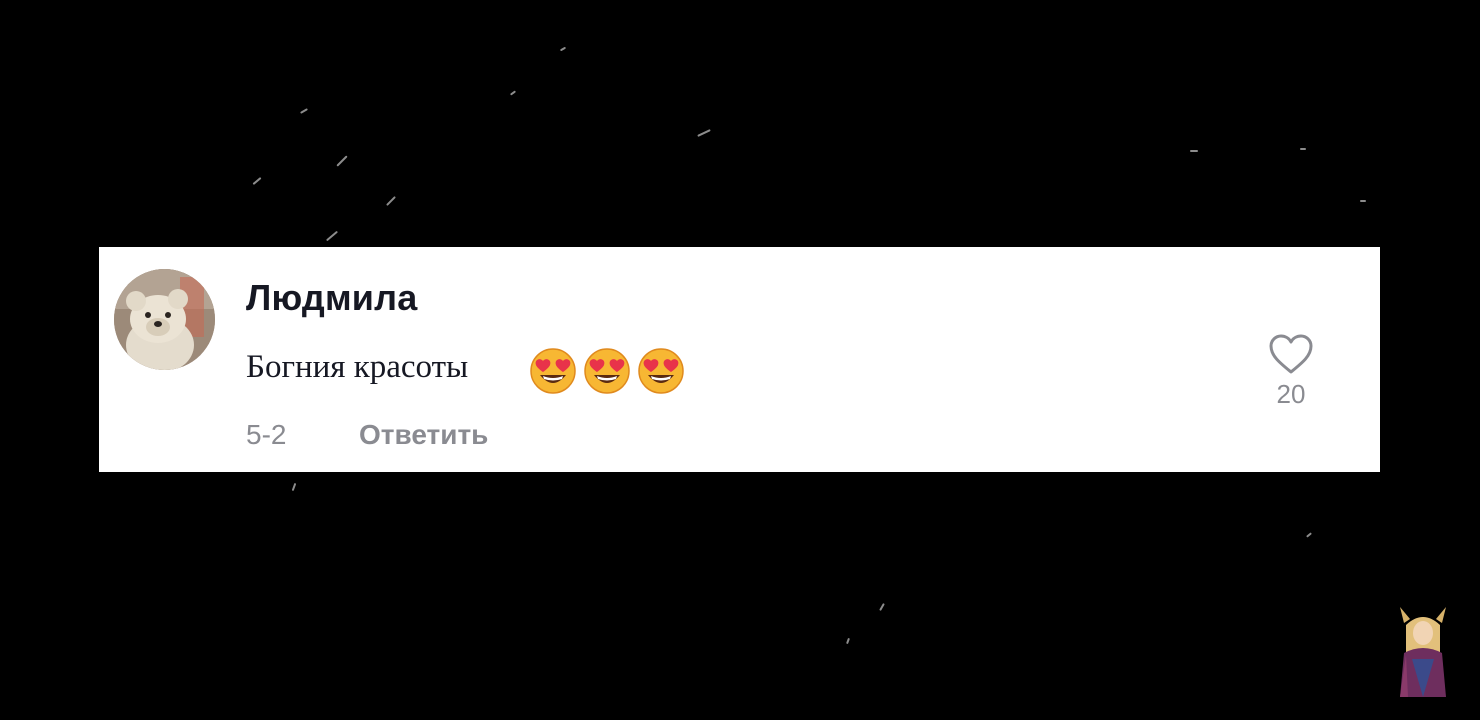  I want to click on like-count: 20, so click(1291, 394).